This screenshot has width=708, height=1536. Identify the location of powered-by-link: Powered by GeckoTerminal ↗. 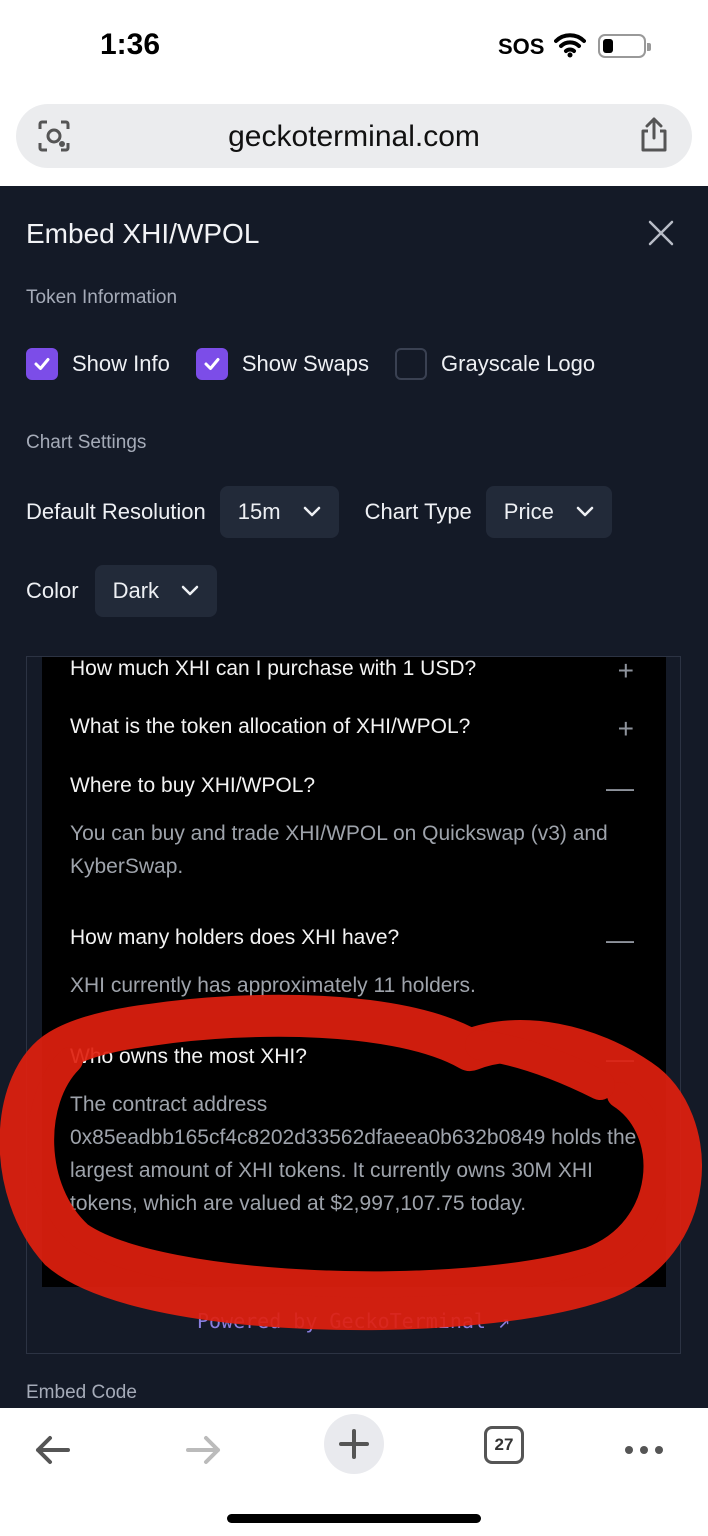
(353, 1321).